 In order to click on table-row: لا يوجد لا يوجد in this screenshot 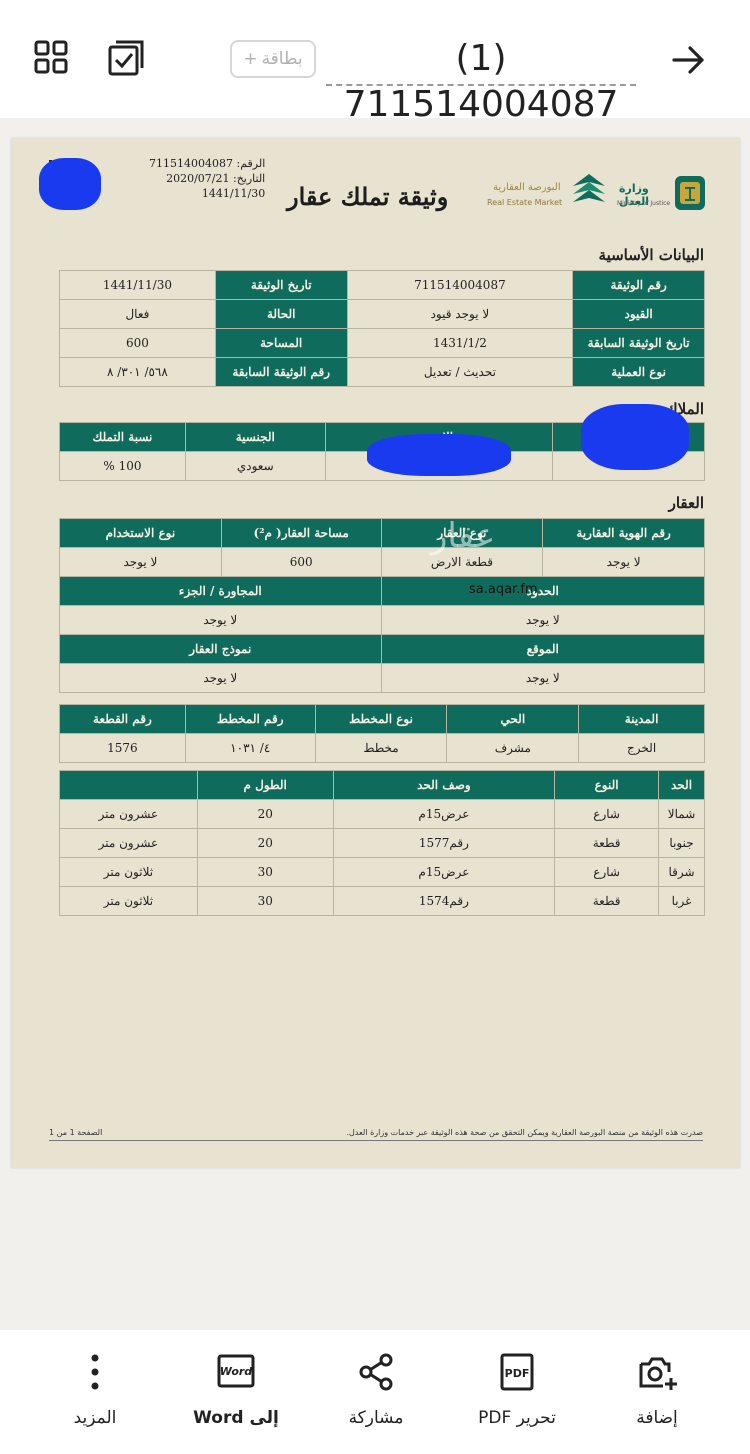, I will do `click(382, 620)`.